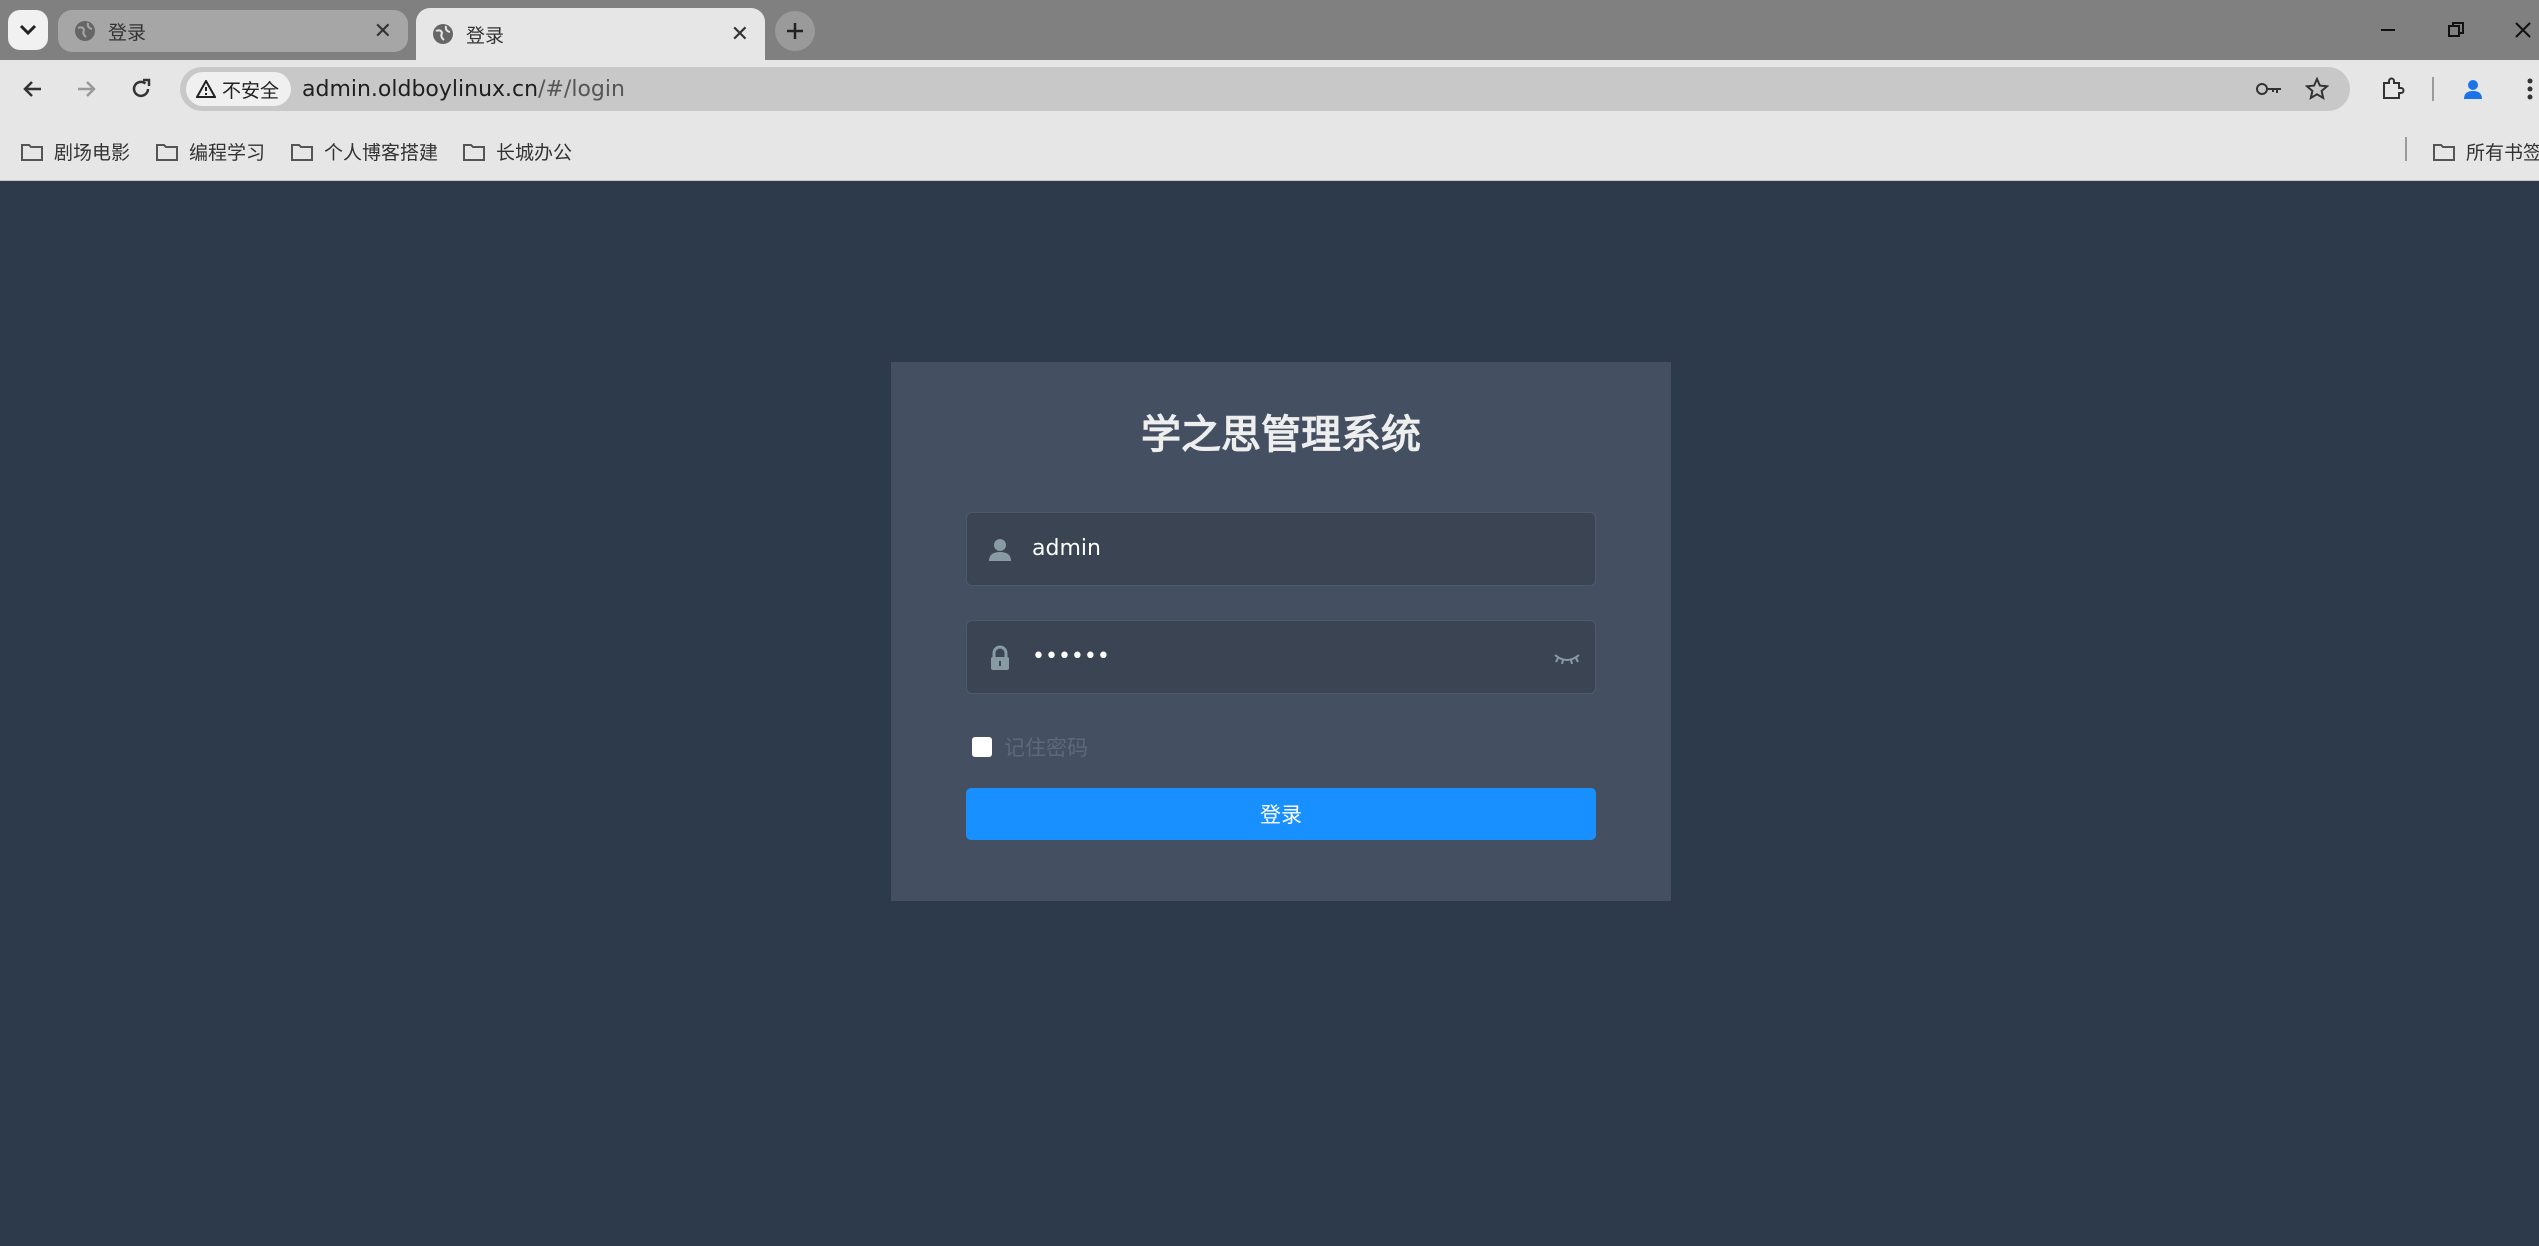 The height and width of the screenshot is (1246, 2539). Describe the element at coordinates (1281, 549) in the screenshot. I see `username-input: admin` at that location.